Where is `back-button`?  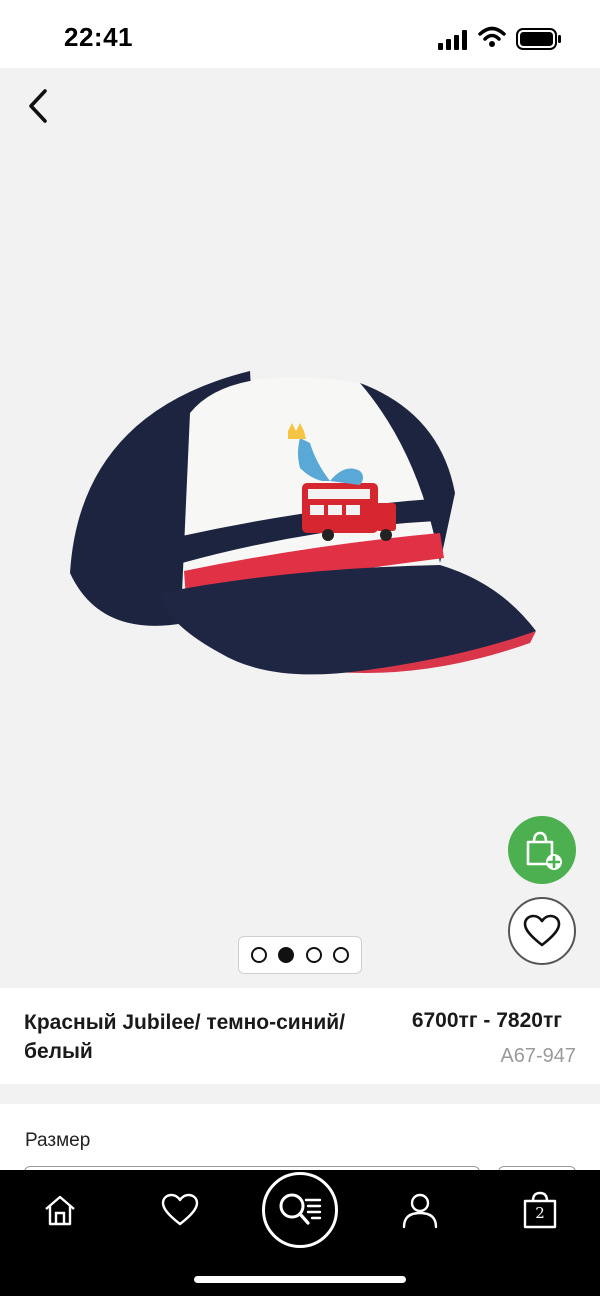 back-button is located at coordinates (38, 106).